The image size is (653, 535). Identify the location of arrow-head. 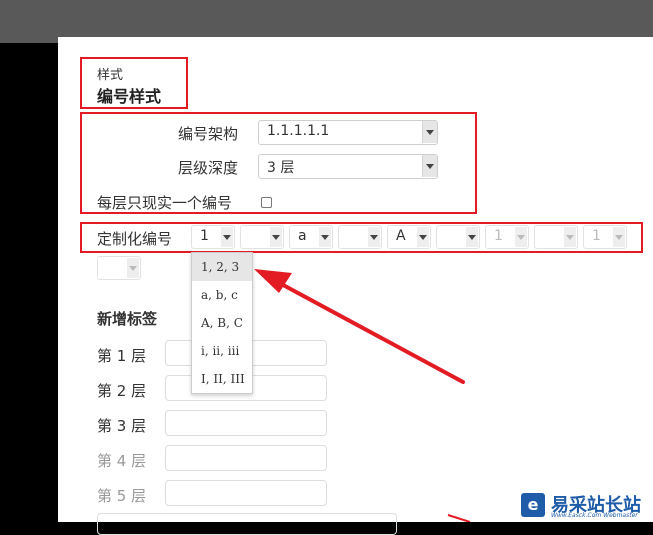
(273, 281).